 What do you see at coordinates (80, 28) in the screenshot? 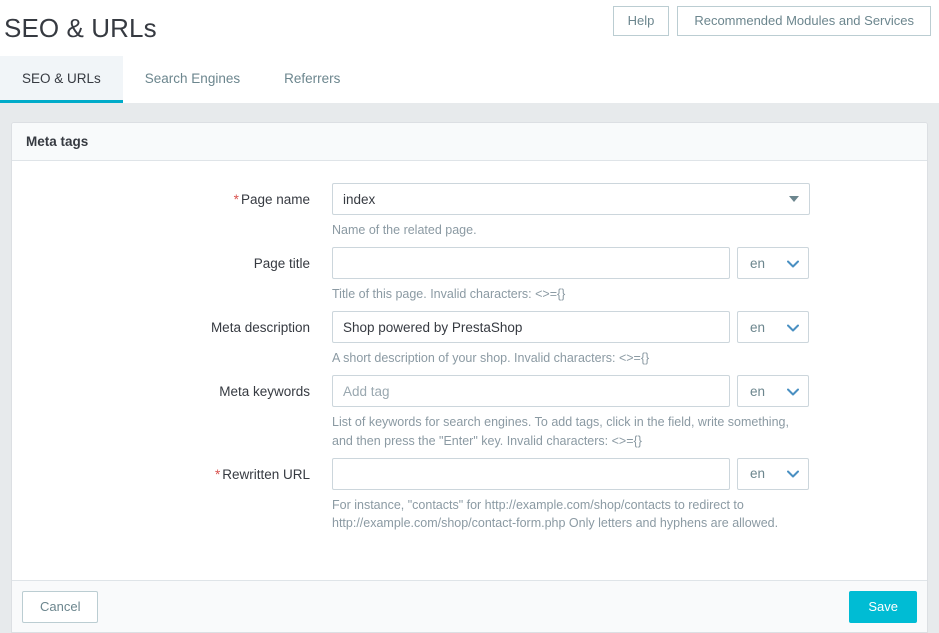
I see `page-title: SEO & URLs` at bounding box center [80, 28].